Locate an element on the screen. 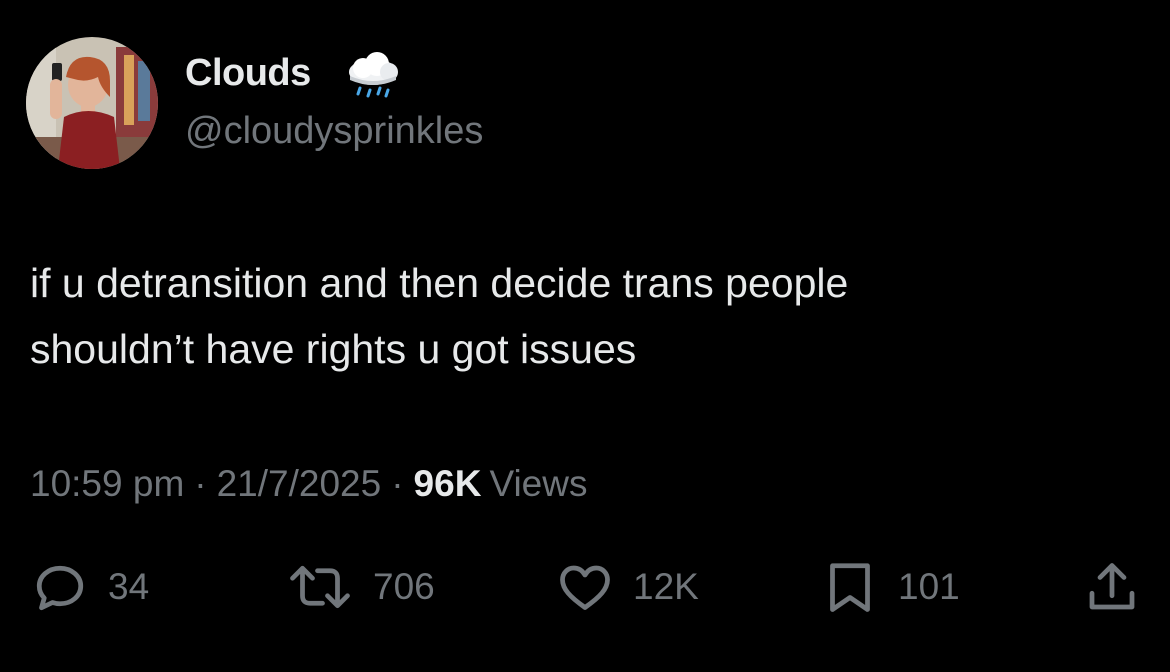  action-bar: 34 706 12K 101 is located at coordinates (585, 587).